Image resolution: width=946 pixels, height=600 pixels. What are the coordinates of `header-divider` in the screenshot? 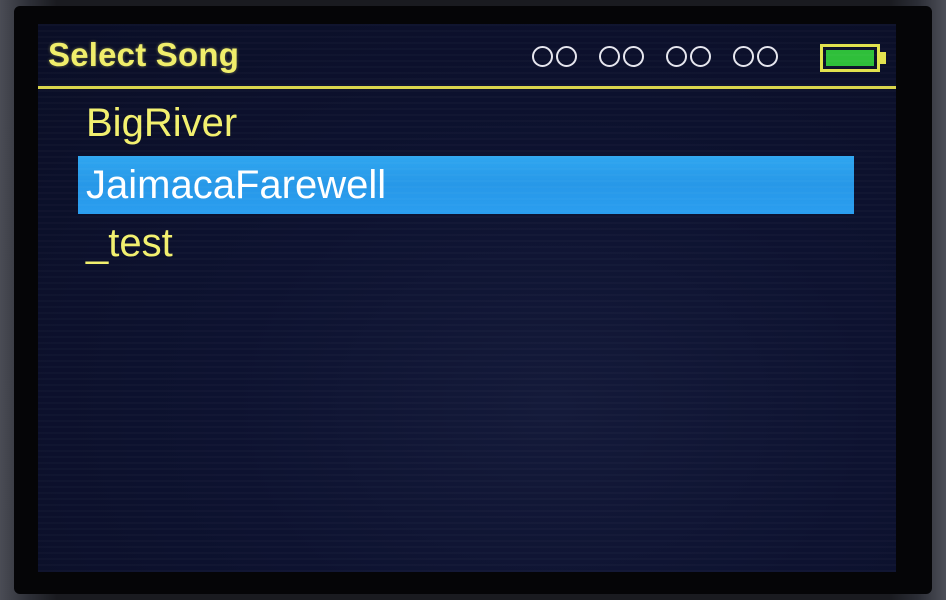 It's located at (467, 87).